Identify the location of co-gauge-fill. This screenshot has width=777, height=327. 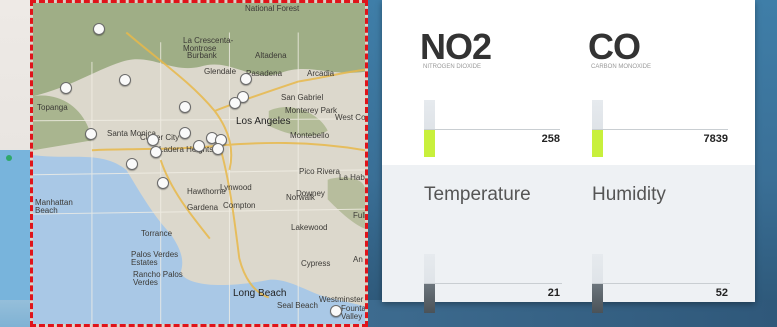
(597, 143).